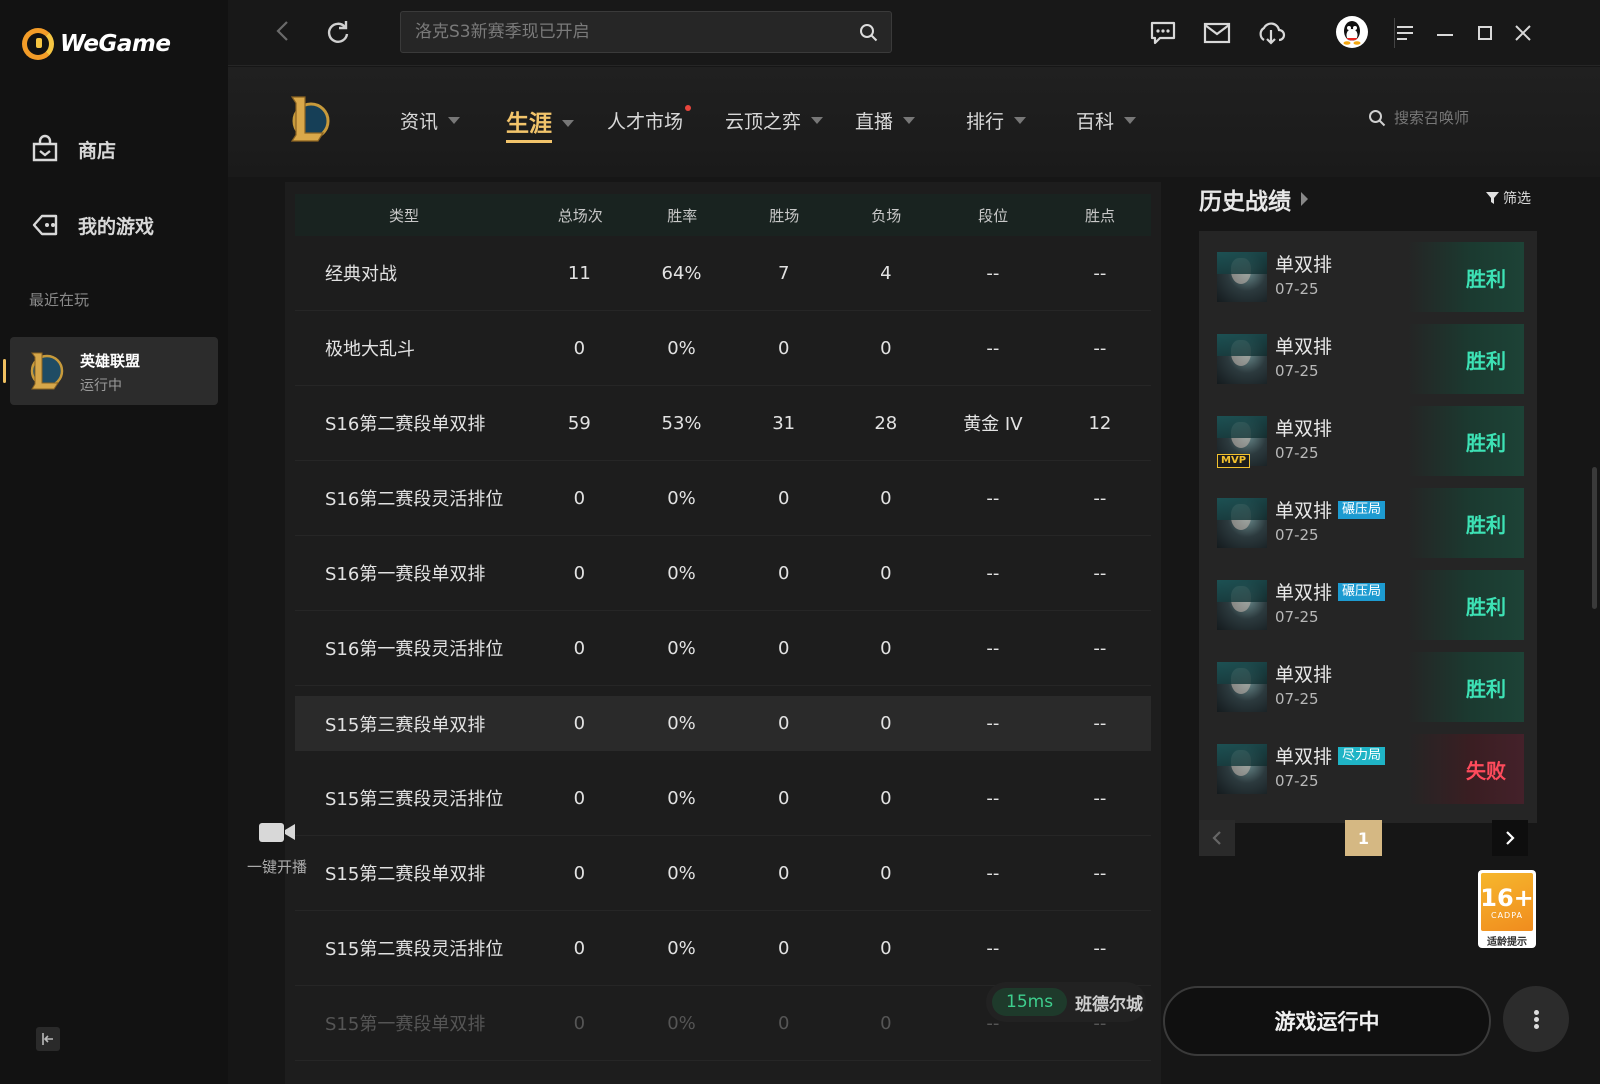 This screenshot has width=1600, height=1084. Describe the element at coordinates (1536, 1019) in the screenshot. I see `more-options-button` at that location.